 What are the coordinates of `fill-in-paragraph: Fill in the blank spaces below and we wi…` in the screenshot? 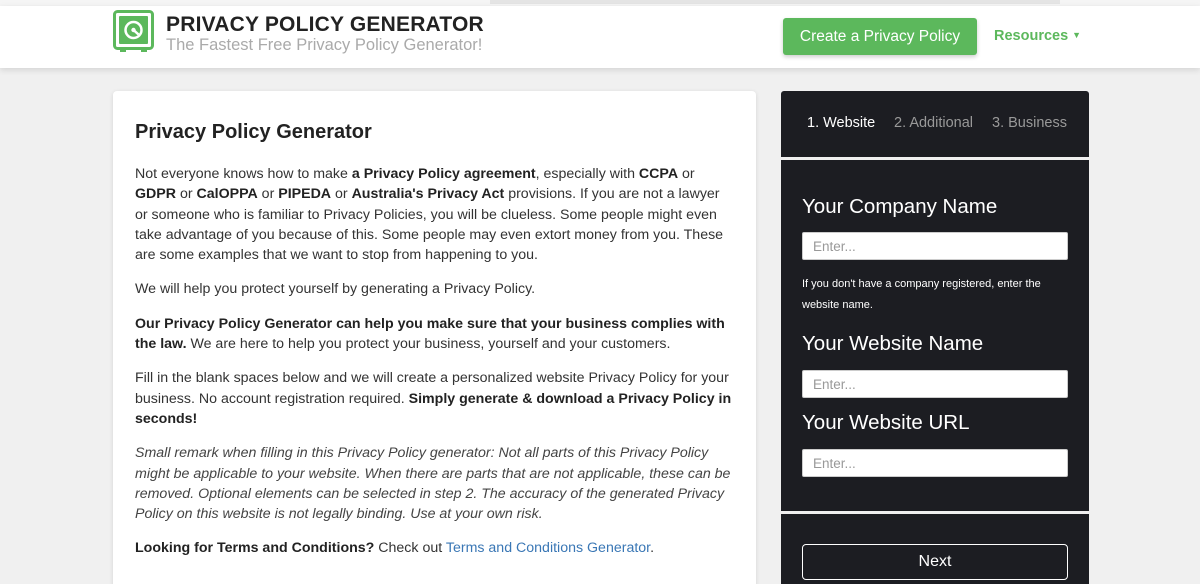 It's located at (433, 398).